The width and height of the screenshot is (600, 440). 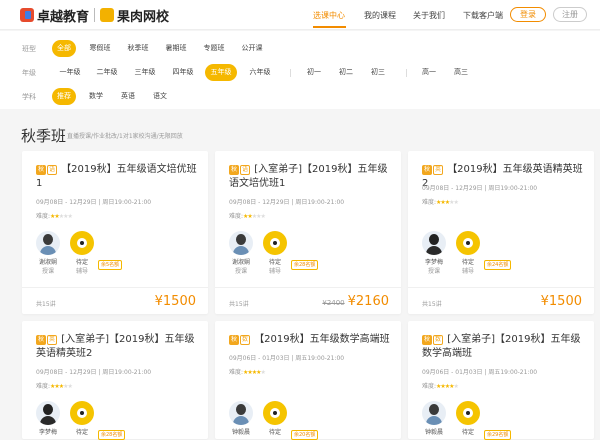 What do you see at coordinates (308, 176) in the screenshot?
I see `course-title-text: [入室弟子]【2019秋】五年级语文培优班1` at bounding box center [308, 176].